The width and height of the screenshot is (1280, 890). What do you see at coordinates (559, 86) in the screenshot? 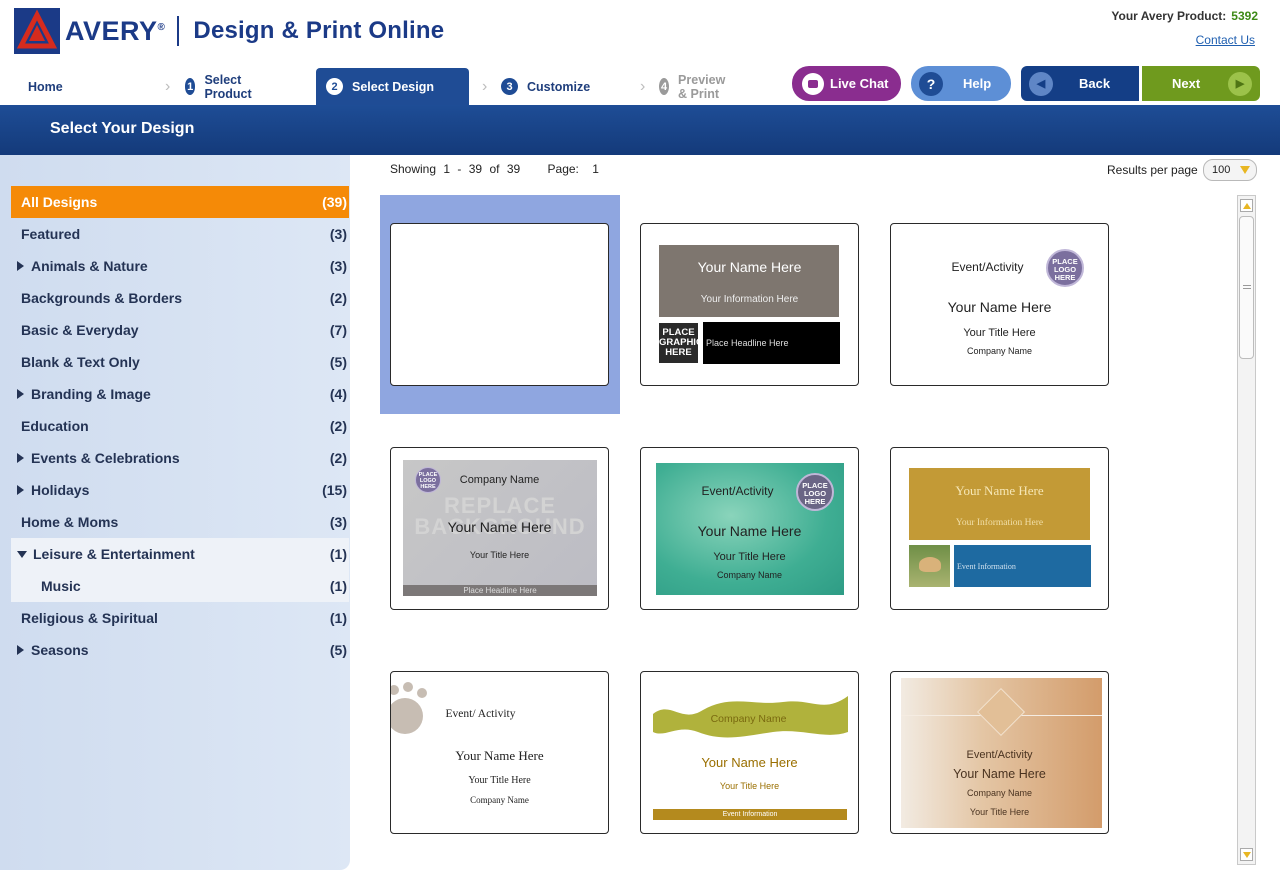
I see `step-label: Customize` at bounding box center [559, 86].